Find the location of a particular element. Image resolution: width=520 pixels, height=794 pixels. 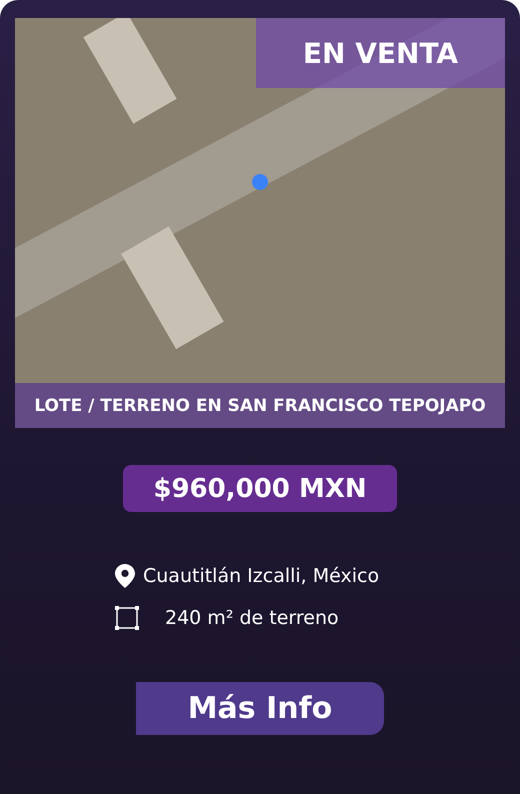

location-pin-icon is located at coordinates (125, 576).